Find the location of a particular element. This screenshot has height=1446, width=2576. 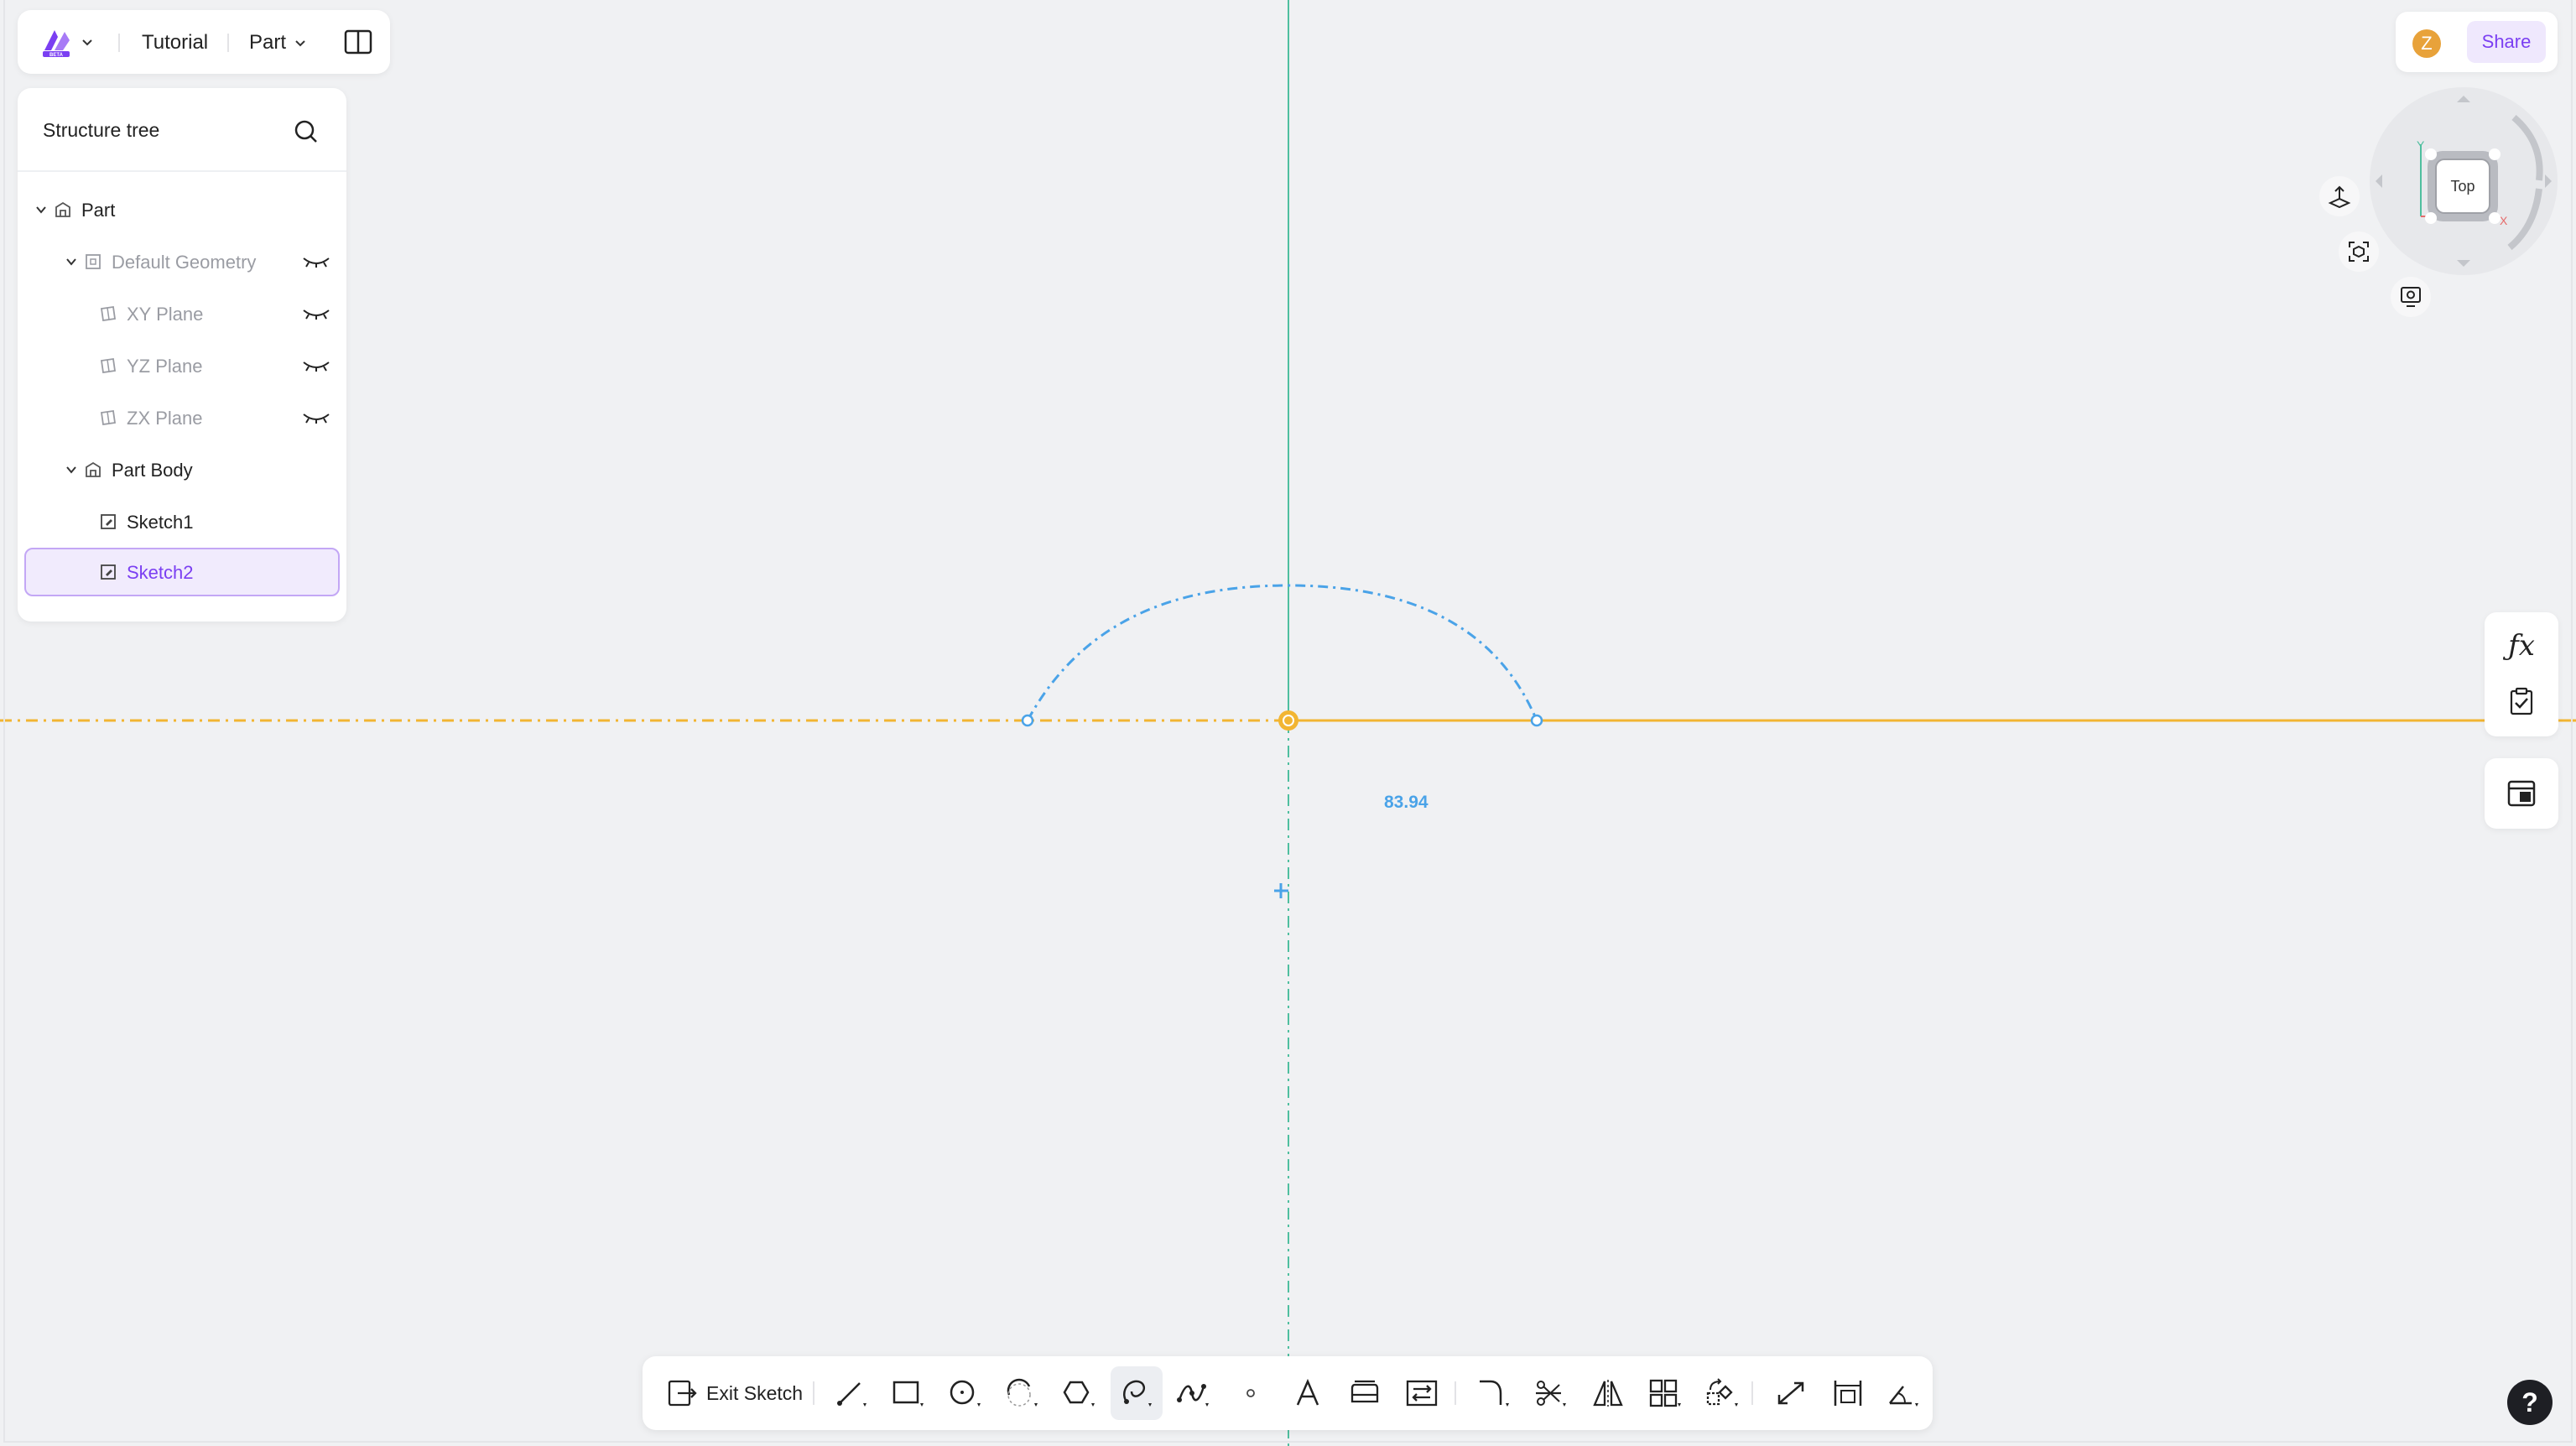

panel-toggle-button is located at coordinates (358, 42).